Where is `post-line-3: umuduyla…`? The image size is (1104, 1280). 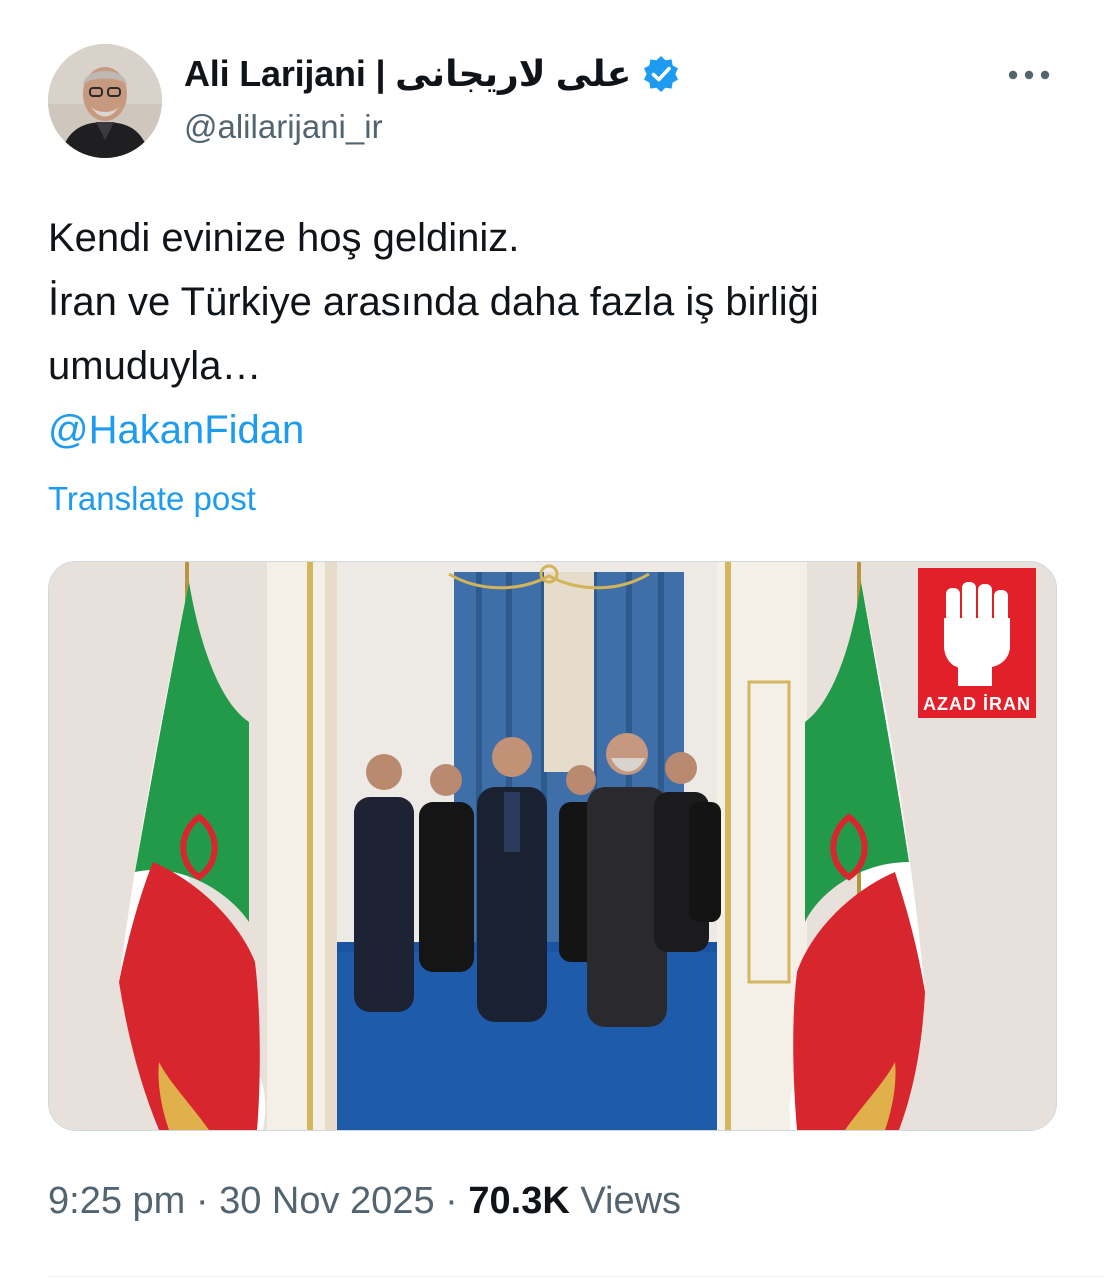
post-line-3: umuduyla… is located at coordinates (155, 366).